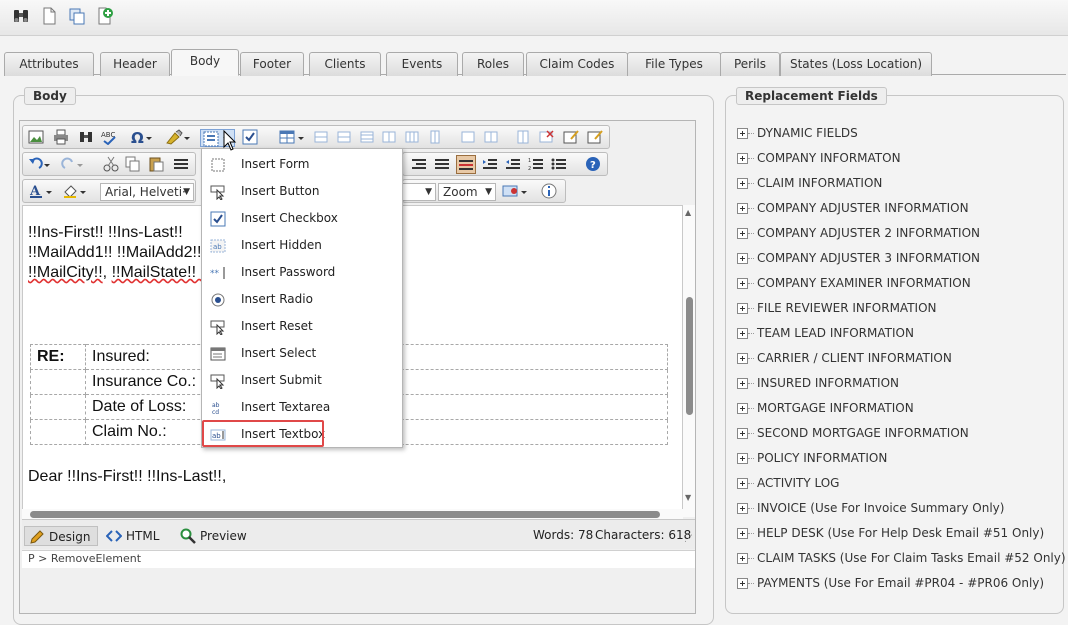 The height and width of the screenshot is (625, 1068). I want to click on menu-item-insert-hidden: ab Insert Hidden, so click(302, 245).